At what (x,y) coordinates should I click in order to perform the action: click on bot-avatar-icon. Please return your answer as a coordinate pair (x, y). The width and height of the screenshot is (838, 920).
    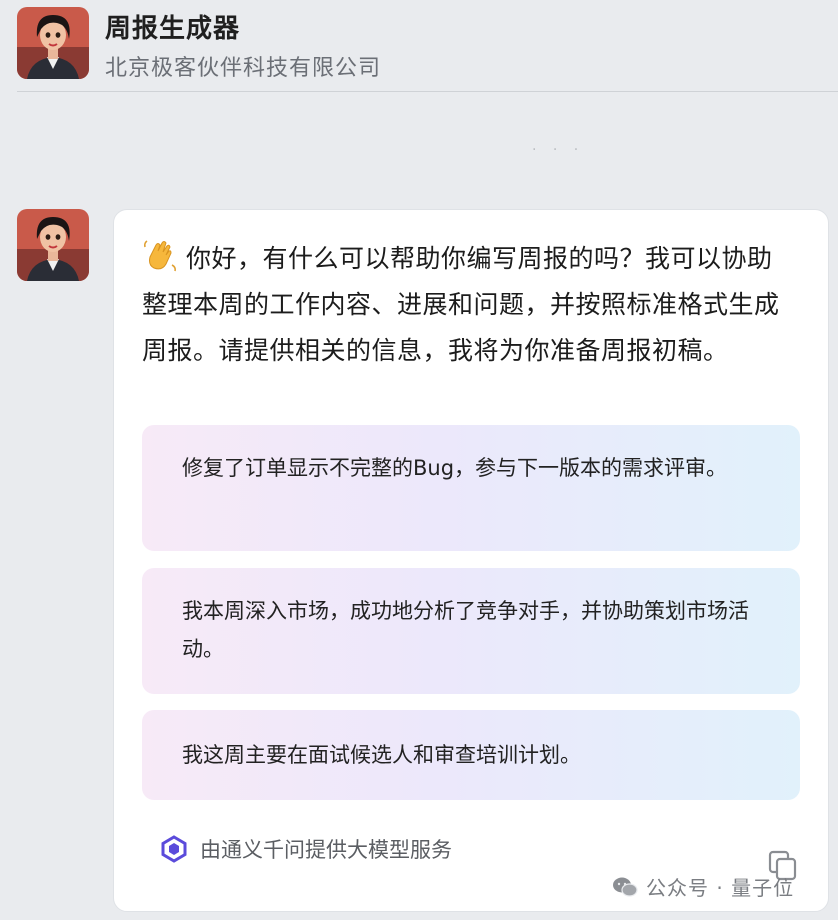
    Looking at the image, I should click on (53, 245).